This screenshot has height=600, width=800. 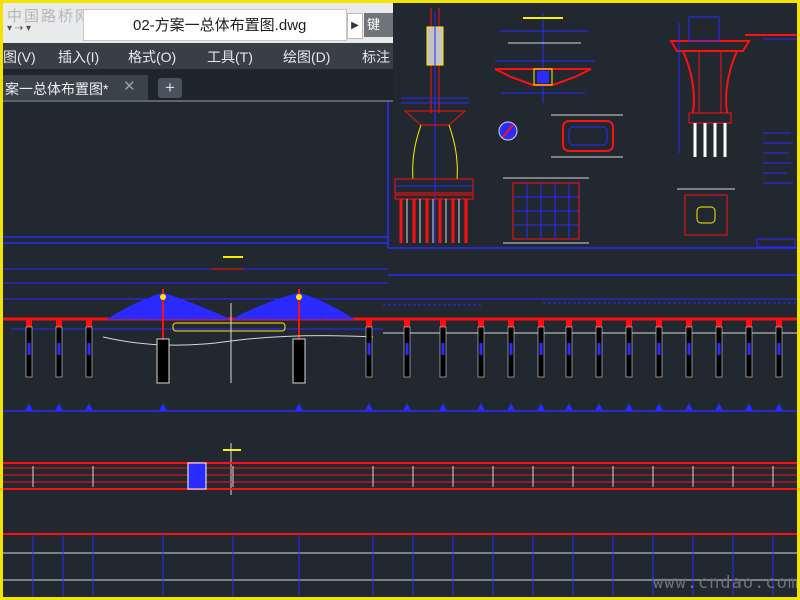 What do you see at coordinates (220, 25) in the screenshot?
I see `document-title: 02-方案一总体布置图.dwg` at bounding box center [220, 25].